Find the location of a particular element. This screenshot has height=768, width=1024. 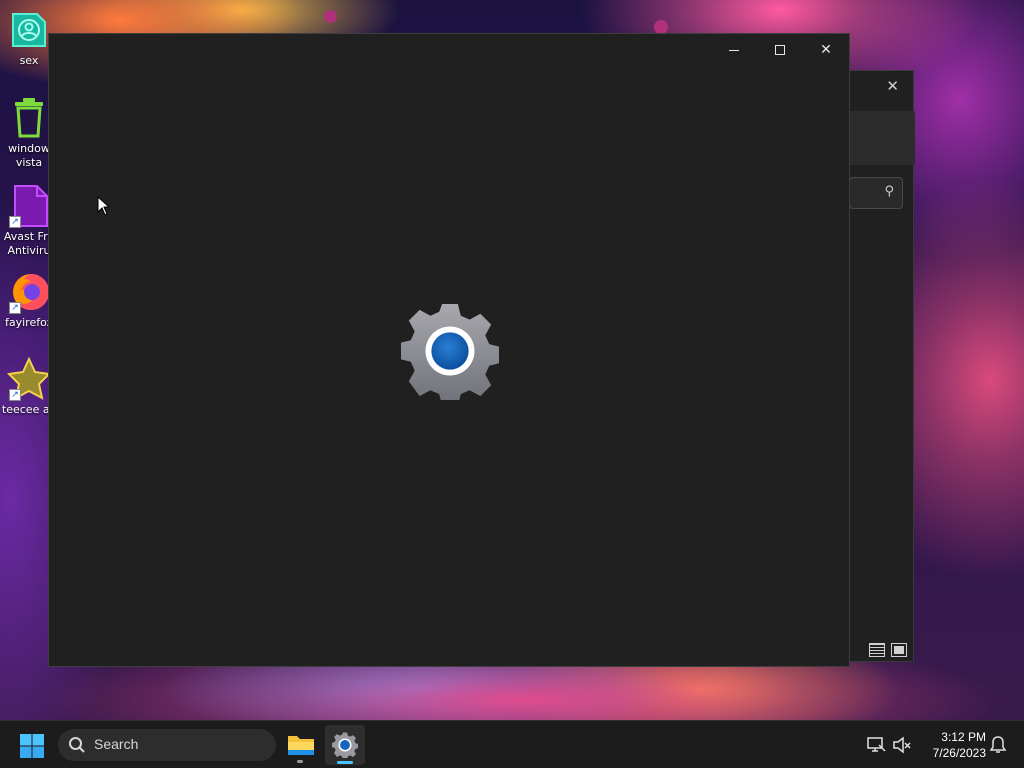

network-icon is located at coordinates (876, 745).